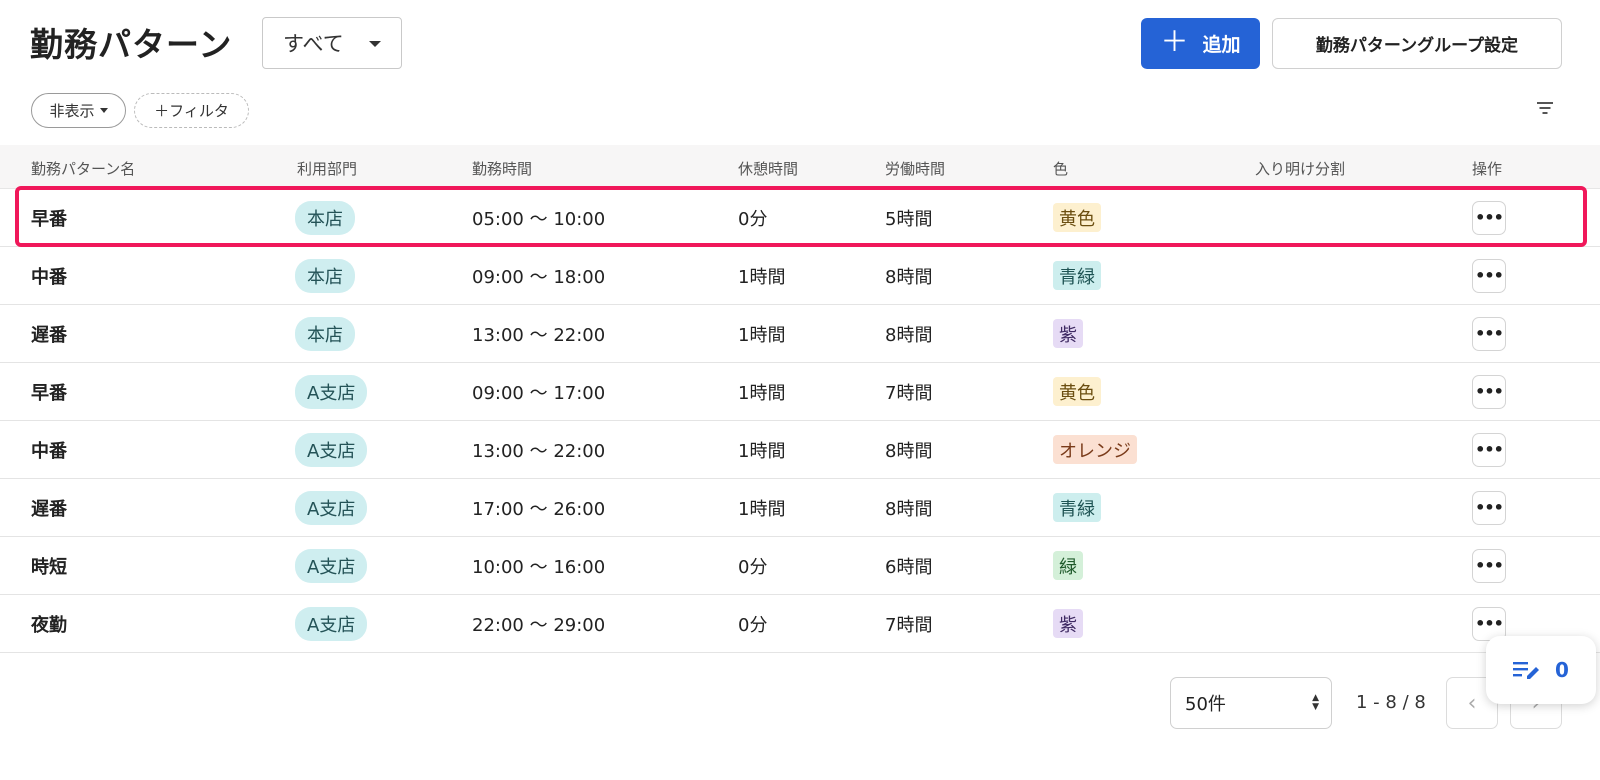 This screenshot has width=1600, height=780. What do you see at coordinates (49, 567) in the screenshot?
I see `pattern-name: 時短` at bounding box center [49, 567].